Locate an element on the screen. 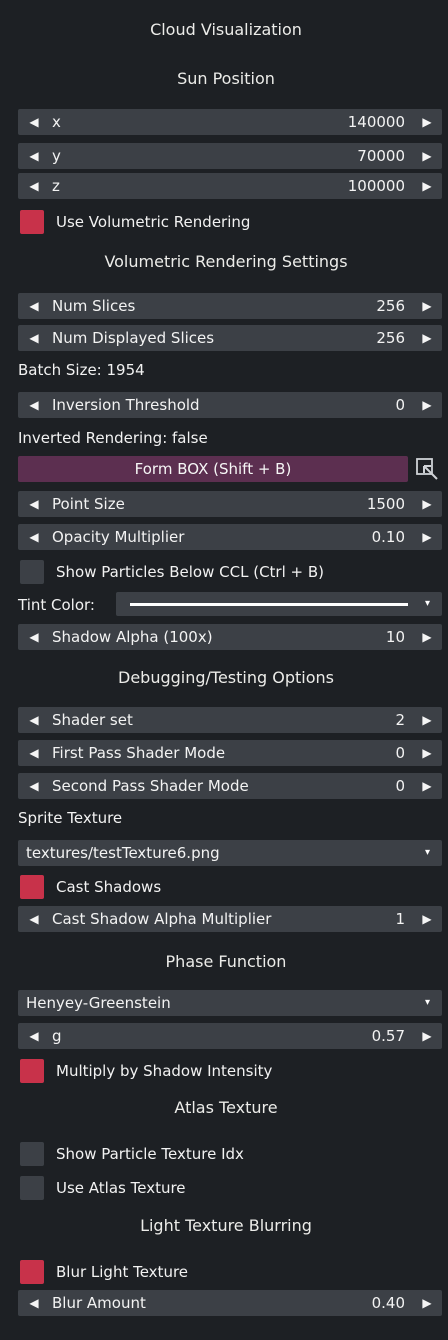  multiply-shadow-checkbox: Multiply by Shadow Intensity is located at coordinates (230, 1071).